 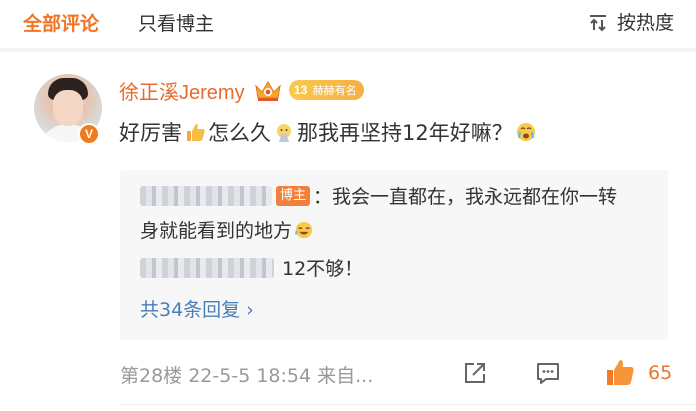 I want to click on verified-badge: V, so click(x=89, y=134).